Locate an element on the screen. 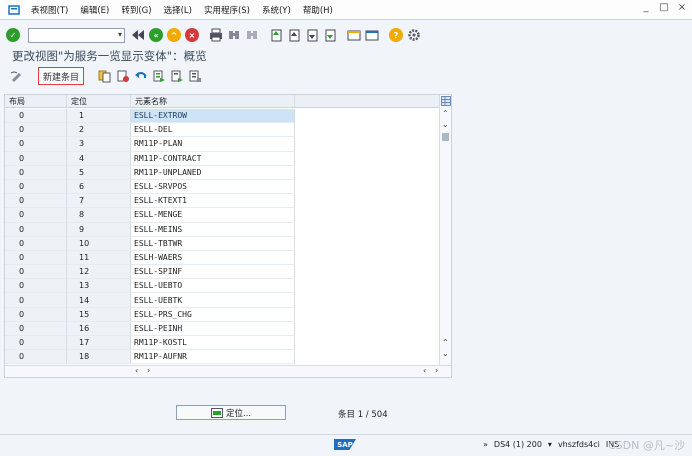 This screenshot has height=456, width=692. last-page-icon is located at coordinates (330, 35).